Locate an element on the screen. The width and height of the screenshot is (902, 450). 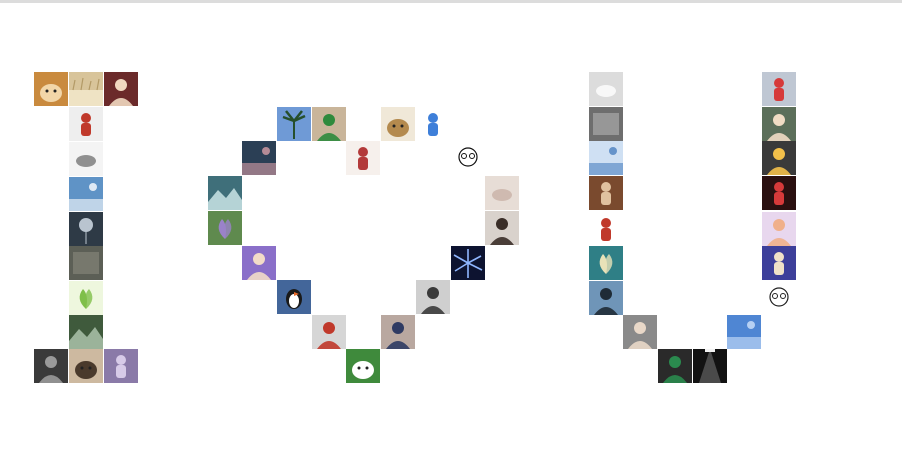
van-gogh-blossom-photo is located at coordinates (606, 263).